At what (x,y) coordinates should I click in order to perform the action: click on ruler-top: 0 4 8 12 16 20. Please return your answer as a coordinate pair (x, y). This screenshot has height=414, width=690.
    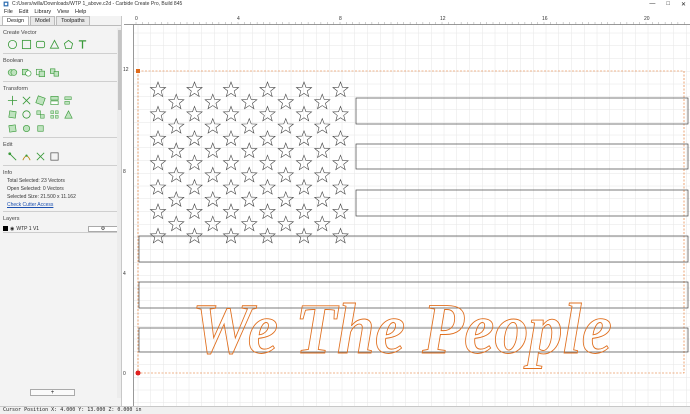
    Looking at the image, I should click on (407, 20).